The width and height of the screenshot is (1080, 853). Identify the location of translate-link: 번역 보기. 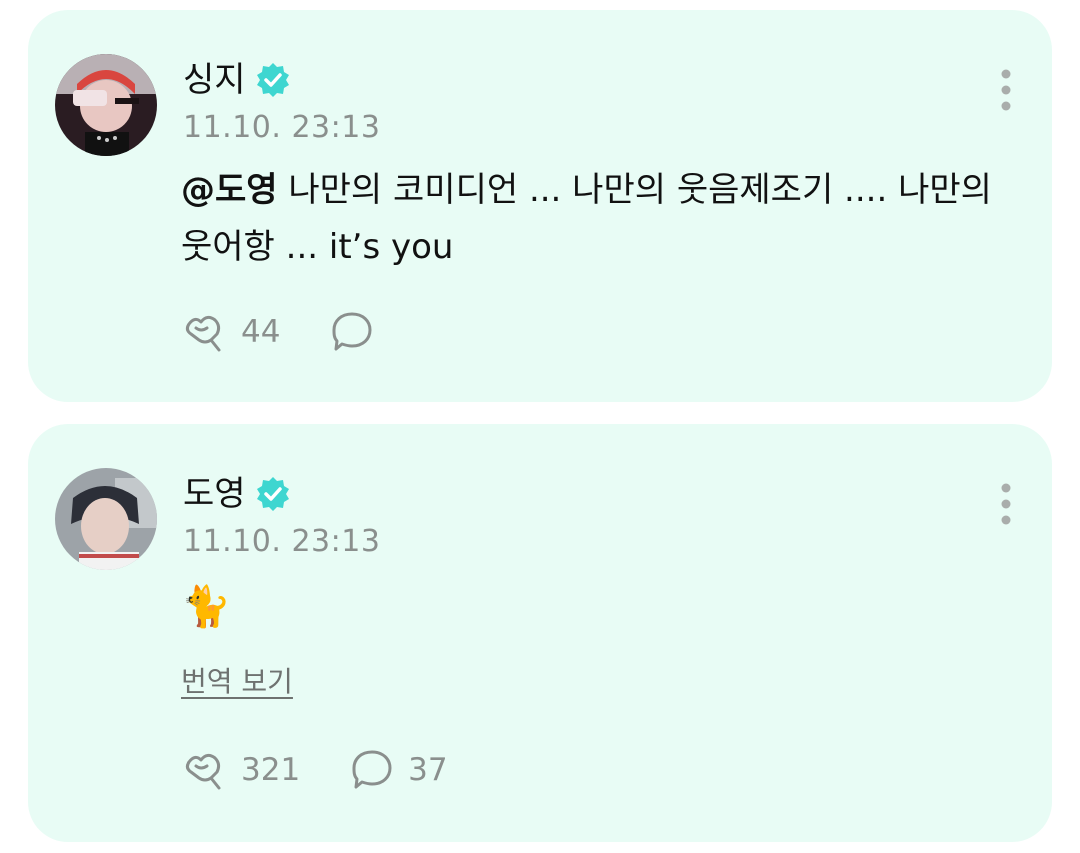
(237, 680).